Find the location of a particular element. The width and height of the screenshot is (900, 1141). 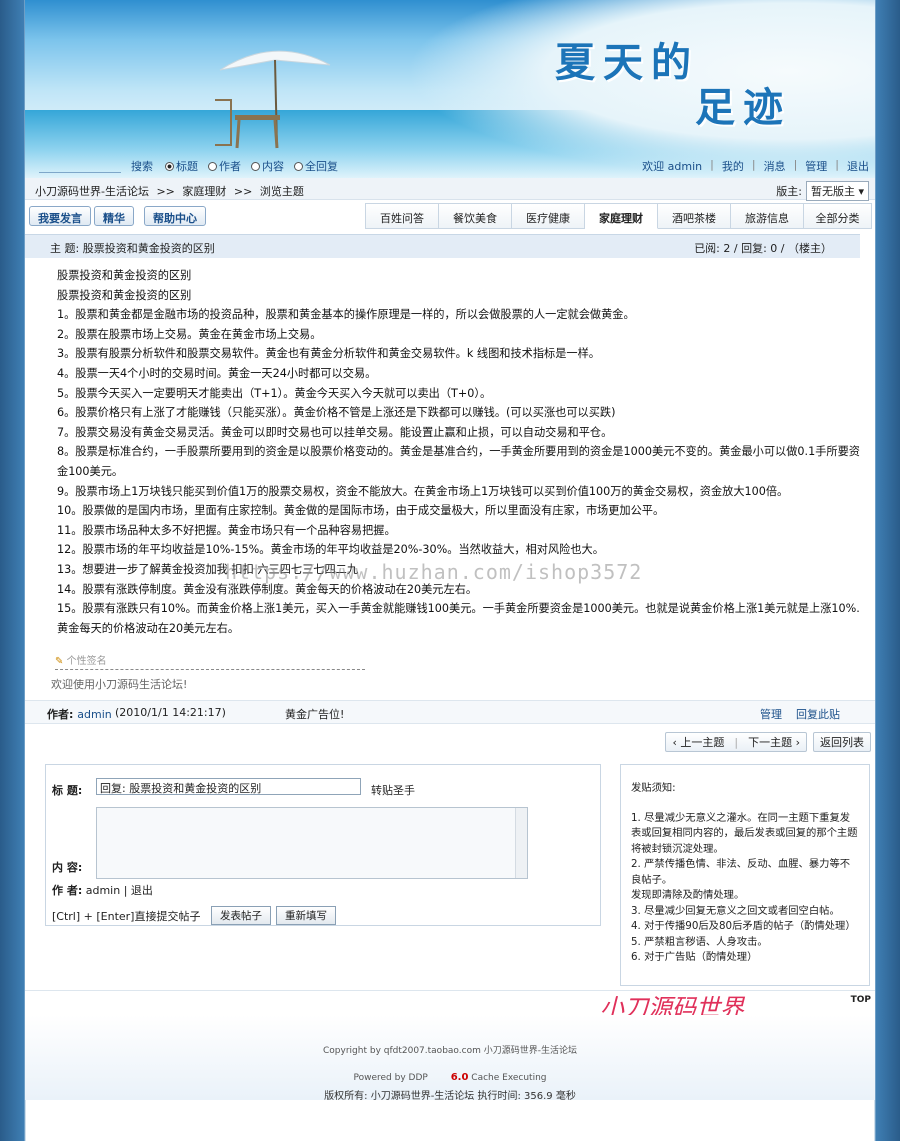

tab-food: 餐饮美食 is located at coordinates (475, 216).